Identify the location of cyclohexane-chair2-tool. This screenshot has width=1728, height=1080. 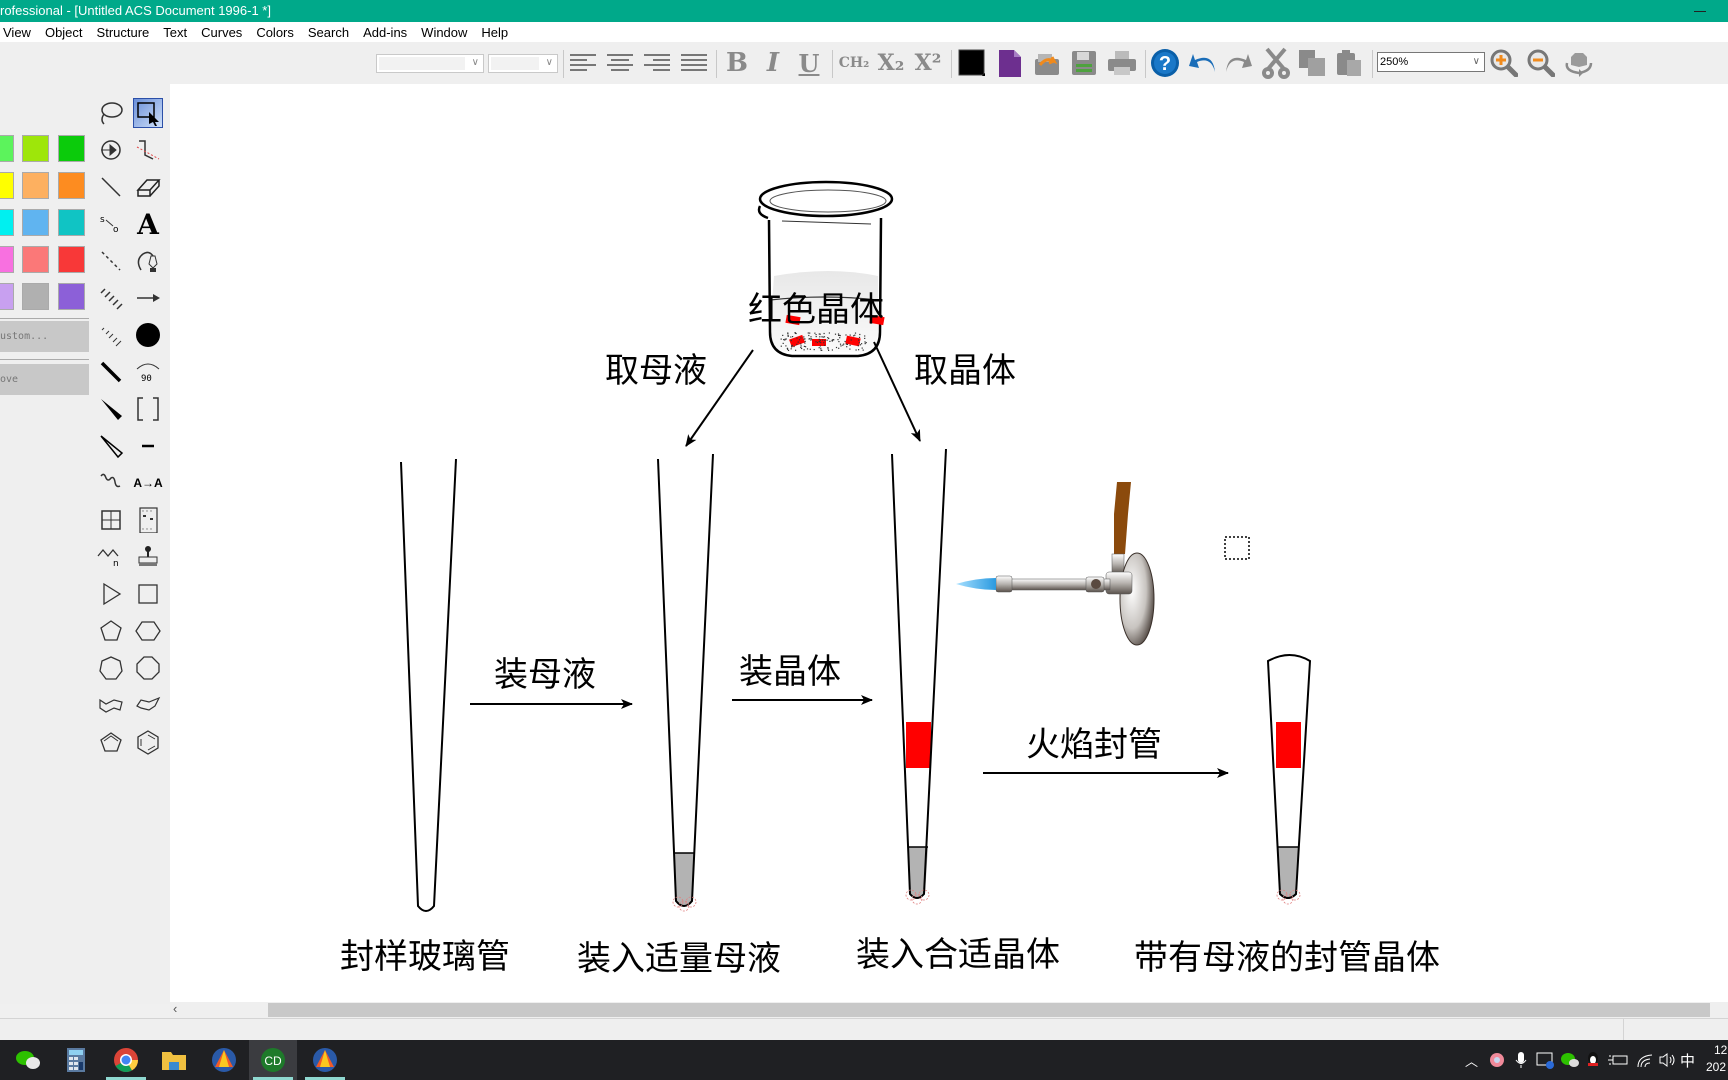
(148, 705).